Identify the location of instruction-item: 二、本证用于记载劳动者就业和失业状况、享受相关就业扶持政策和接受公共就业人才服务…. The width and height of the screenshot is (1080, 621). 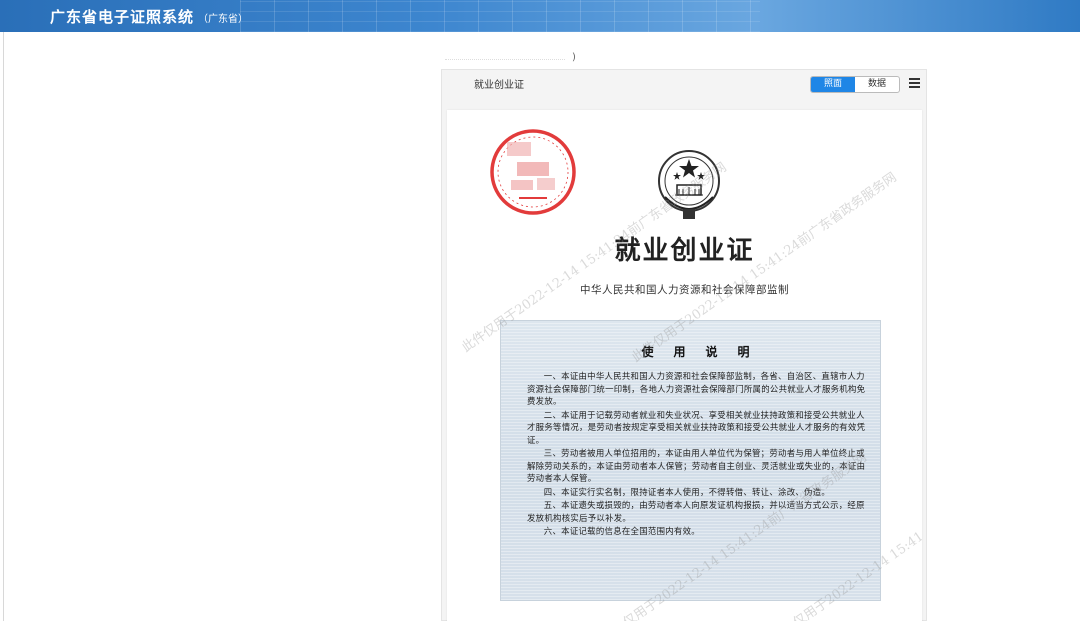
(696, 427).